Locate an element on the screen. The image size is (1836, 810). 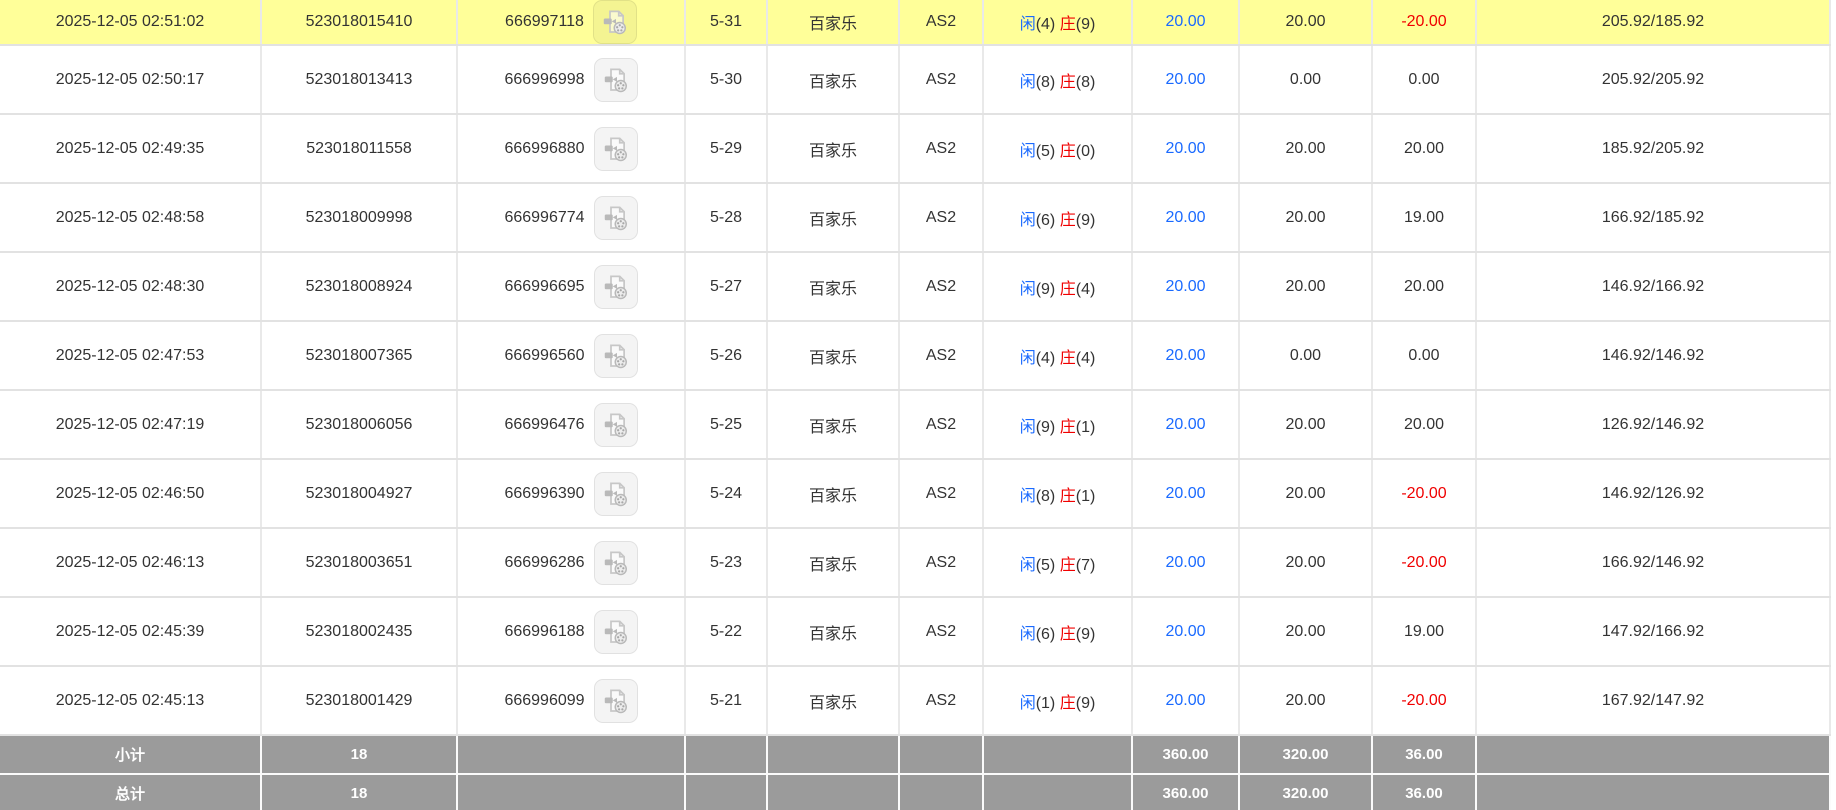
bet-id: 523018015410 is located at coordinates (359, 23).